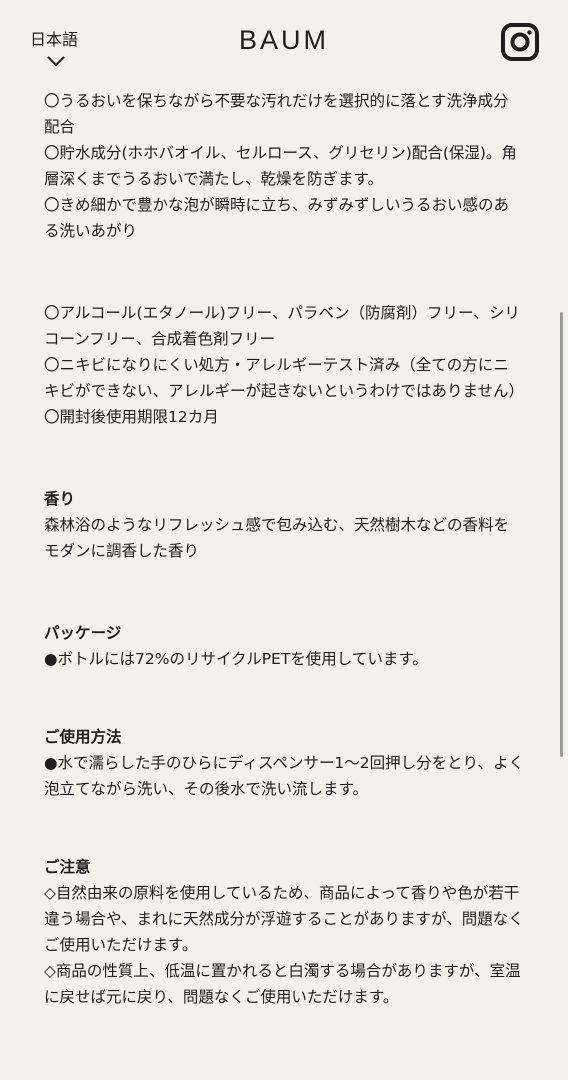 Image resolution: width=568 pixels, height=1080 pixels. I want to click on caution-heading: ご注意, so click(67, 867).